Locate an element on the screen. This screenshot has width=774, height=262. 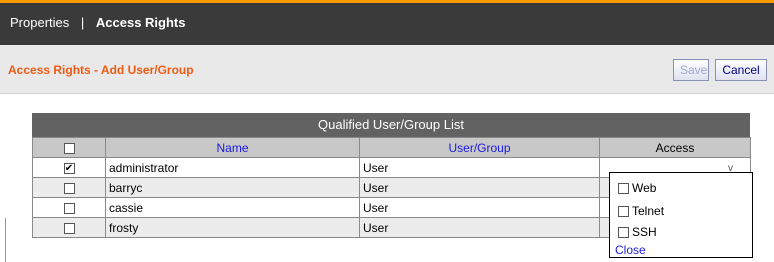
list-title: Qualified User/Group List is located at coordinates (391, 125).